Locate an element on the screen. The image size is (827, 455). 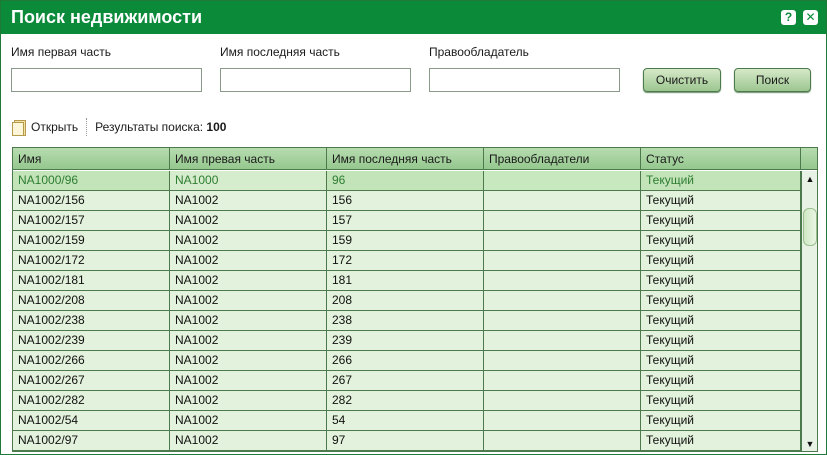
cell-first-part: NA1000 is located at coordinates (248, 180).